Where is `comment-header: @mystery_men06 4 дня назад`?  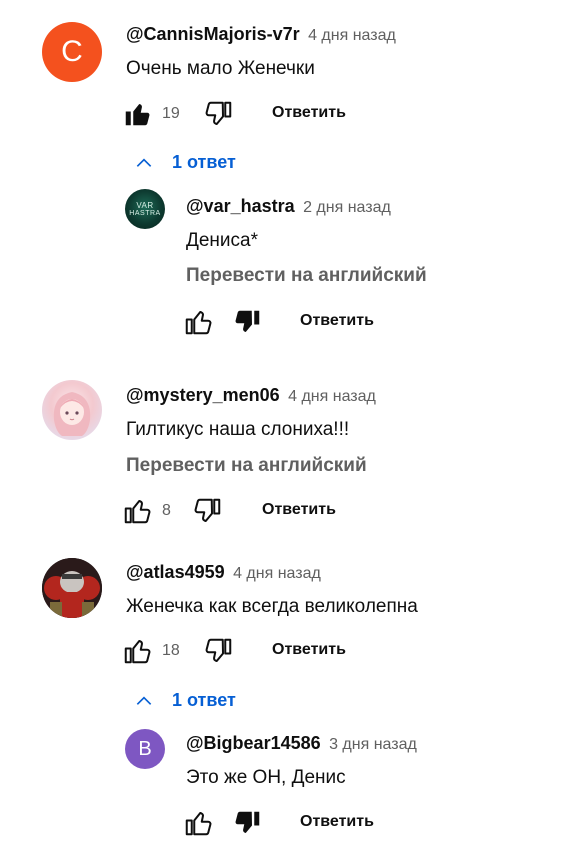
comment-header: @mystery_men06 4 дня назад is located at coordinates (251, 395).